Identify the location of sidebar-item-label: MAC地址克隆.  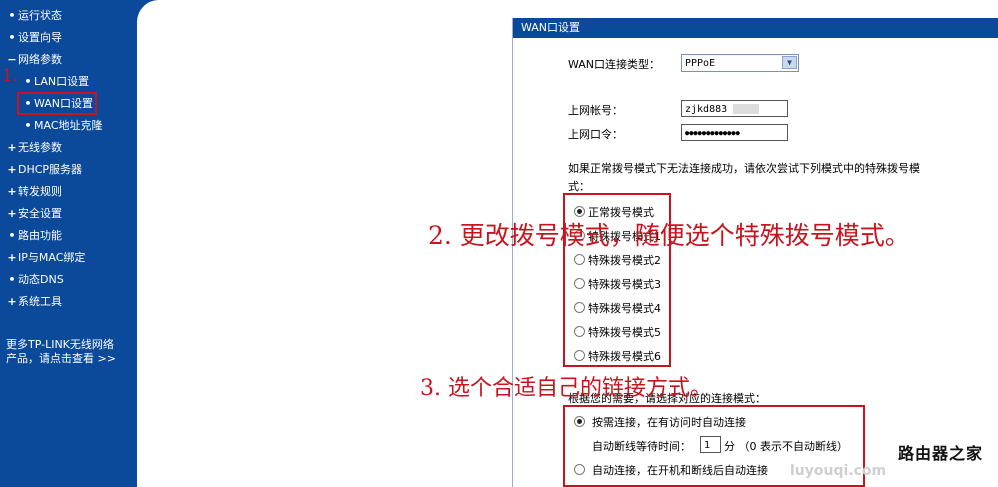
(68, 125).